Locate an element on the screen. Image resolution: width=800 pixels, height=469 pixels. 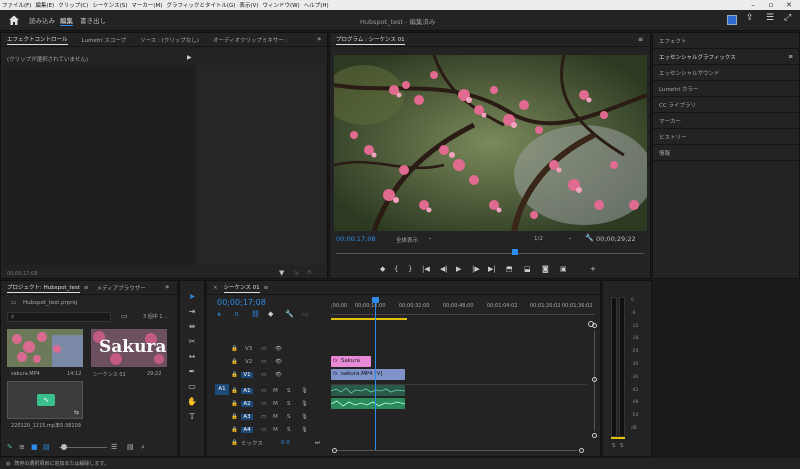
project-menu-icon: ≡ is located at coordinates (86, 288).